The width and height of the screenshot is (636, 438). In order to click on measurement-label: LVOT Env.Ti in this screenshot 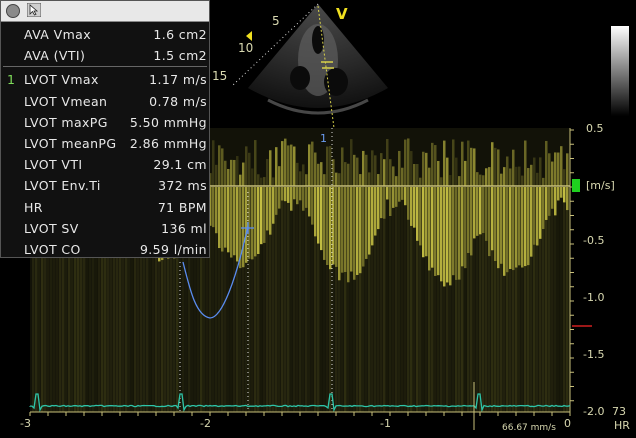, I will do `click(62, 186)`.